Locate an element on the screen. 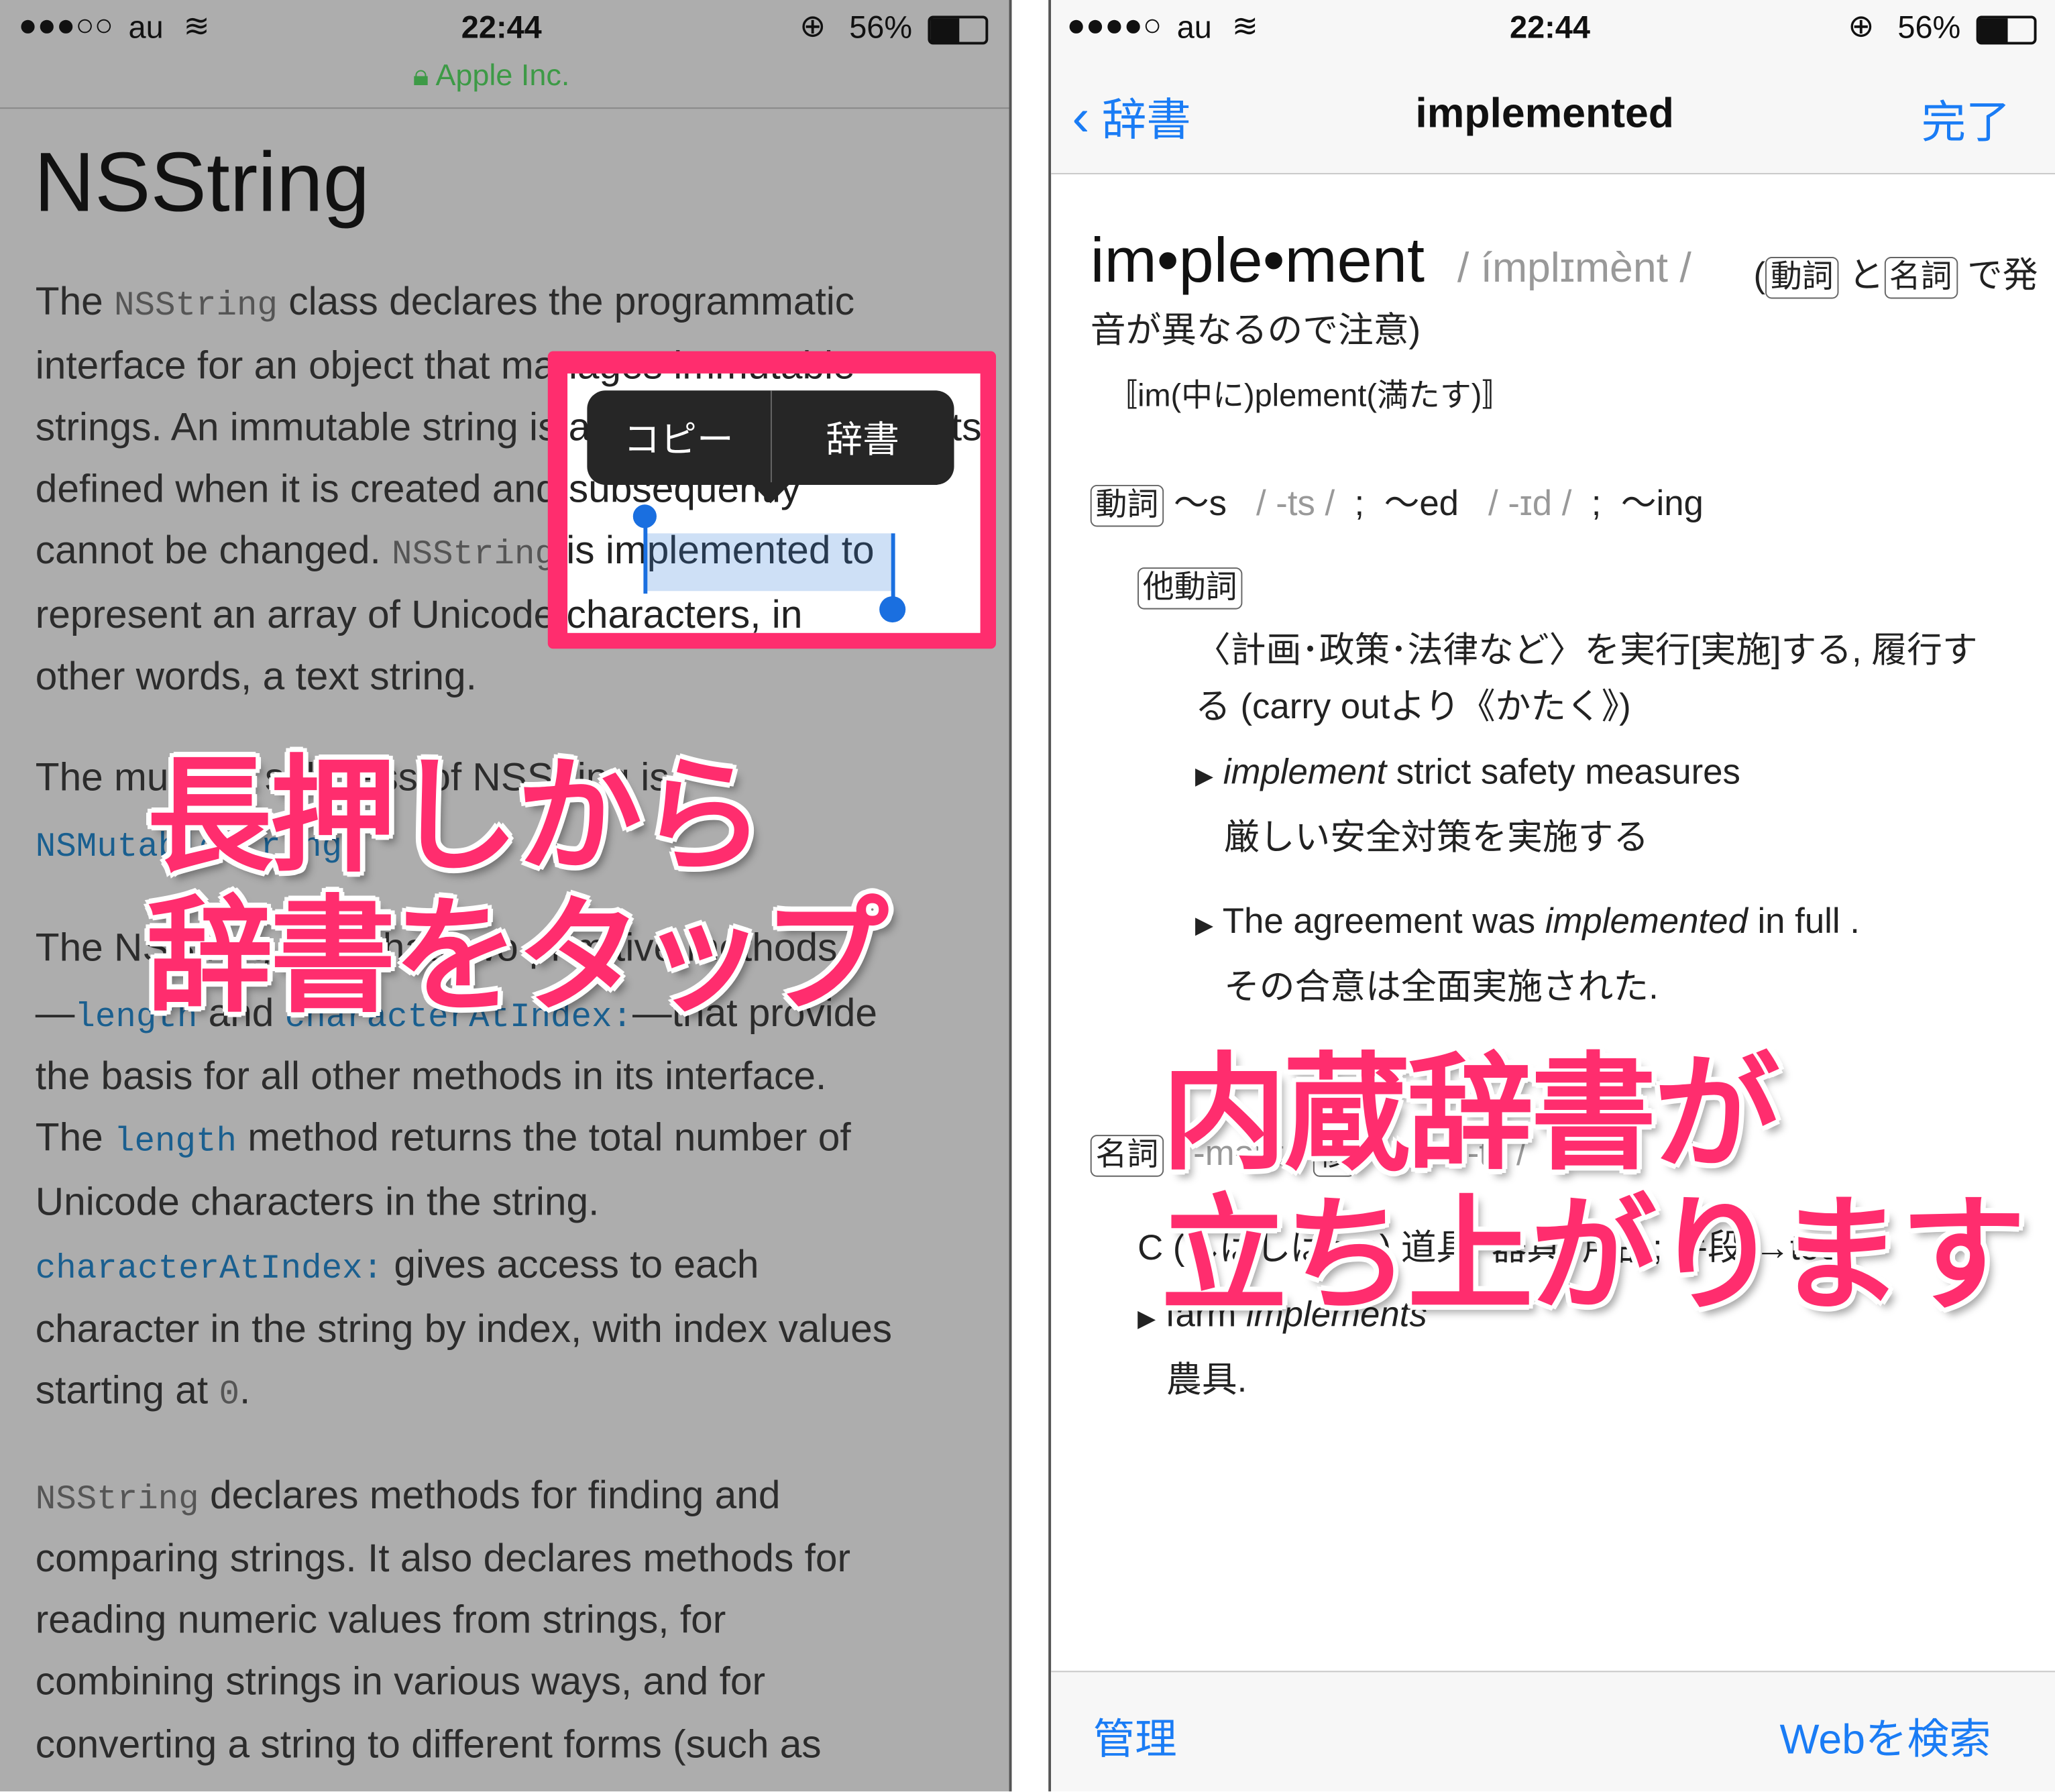  article-line: reading numeric values from strings, for is located at coordinates (381, 1621).